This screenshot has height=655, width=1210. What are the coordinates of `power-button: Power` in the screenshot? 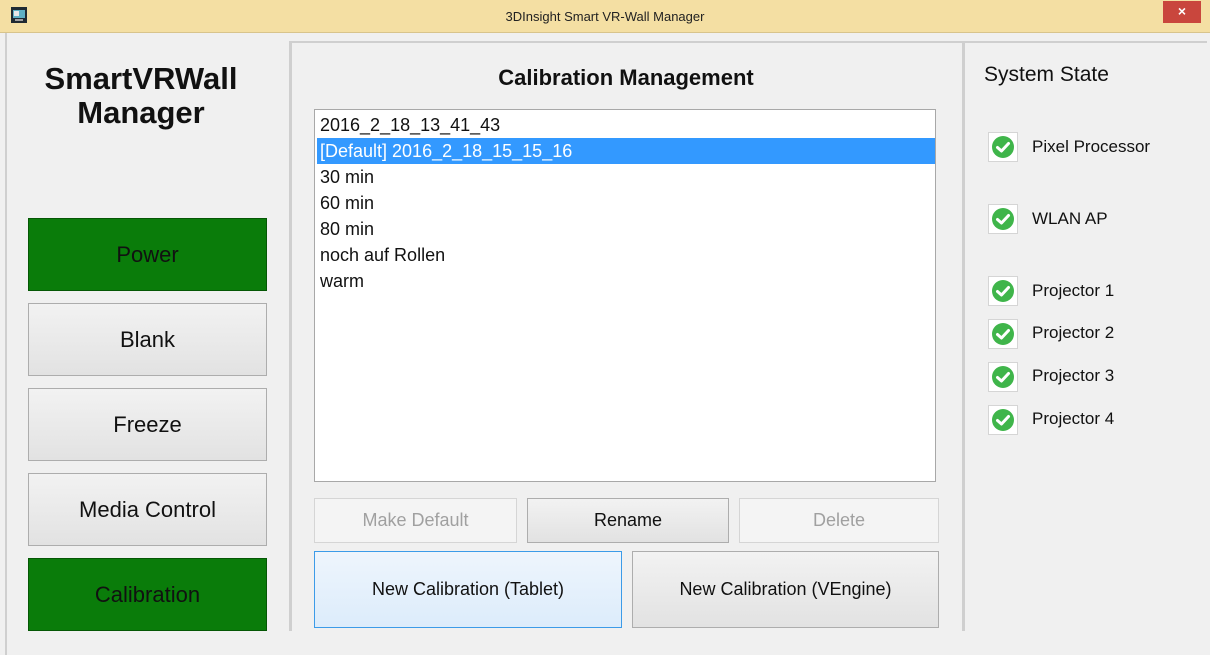 It's located at (147, 254).